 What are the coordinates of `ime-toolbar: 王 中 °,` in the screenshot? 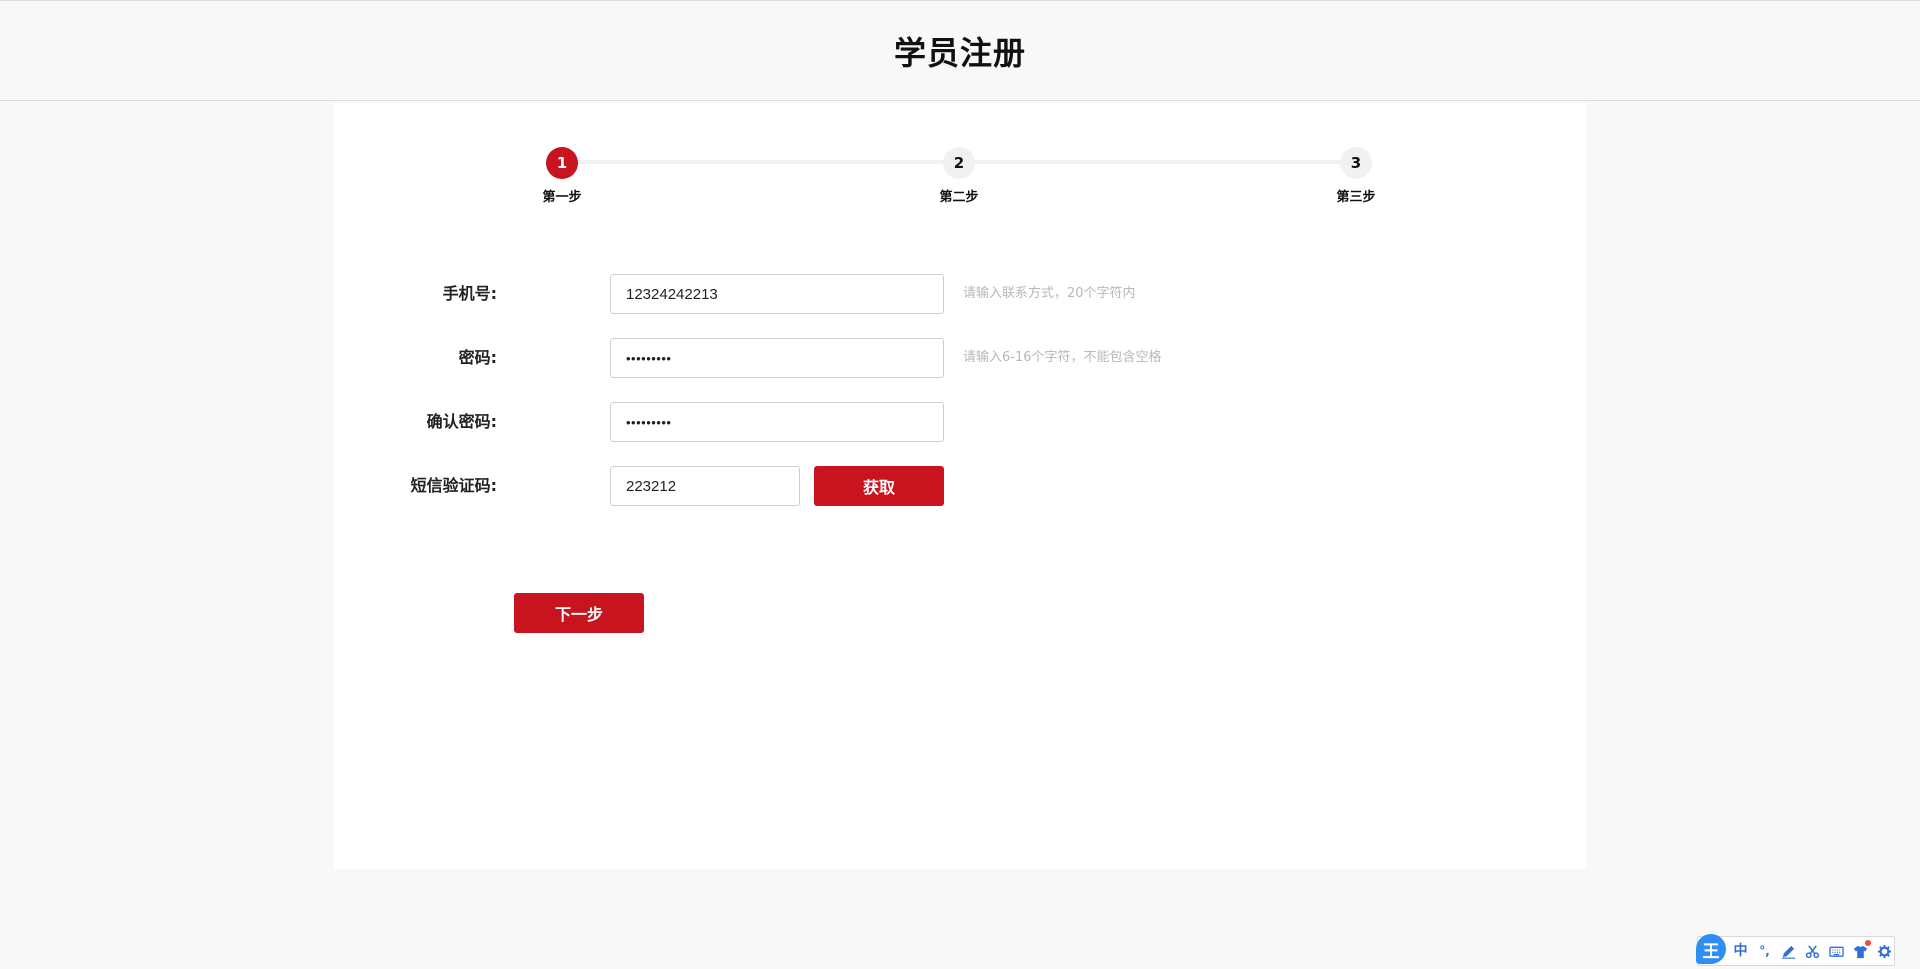 It's located at (1795, 950).